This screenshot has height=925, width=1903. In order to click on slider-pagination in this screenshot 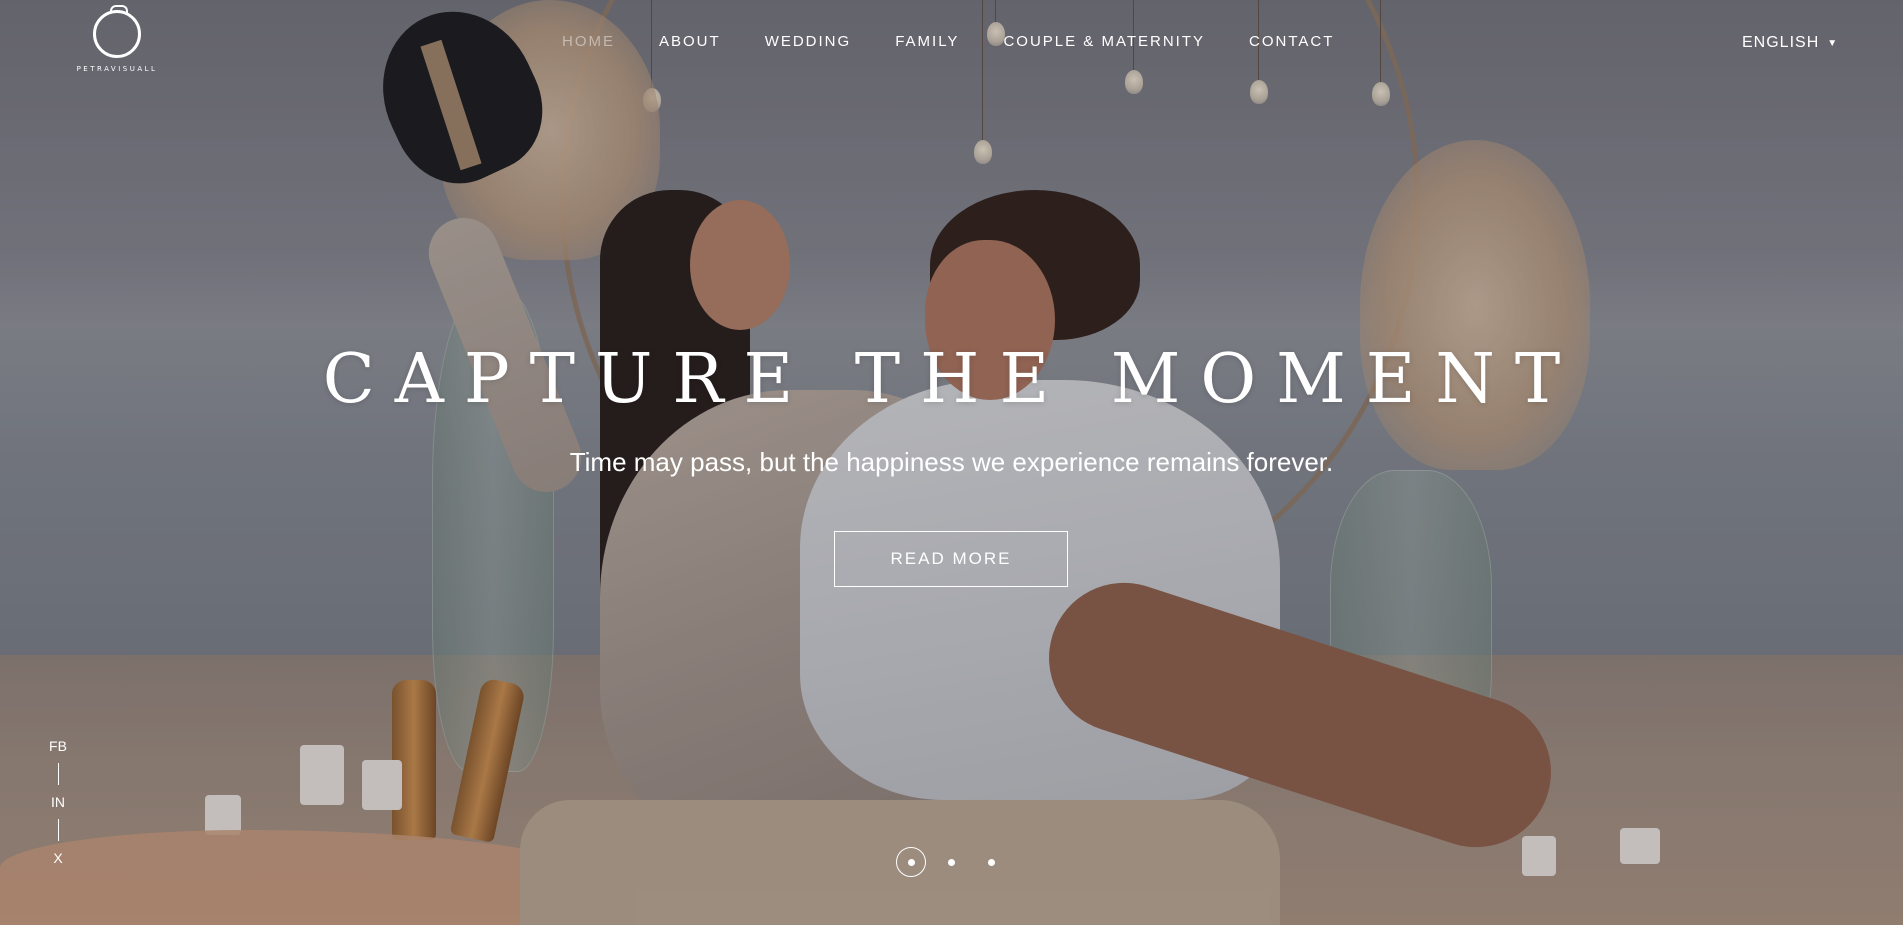, I will do `click(956, 862)`.